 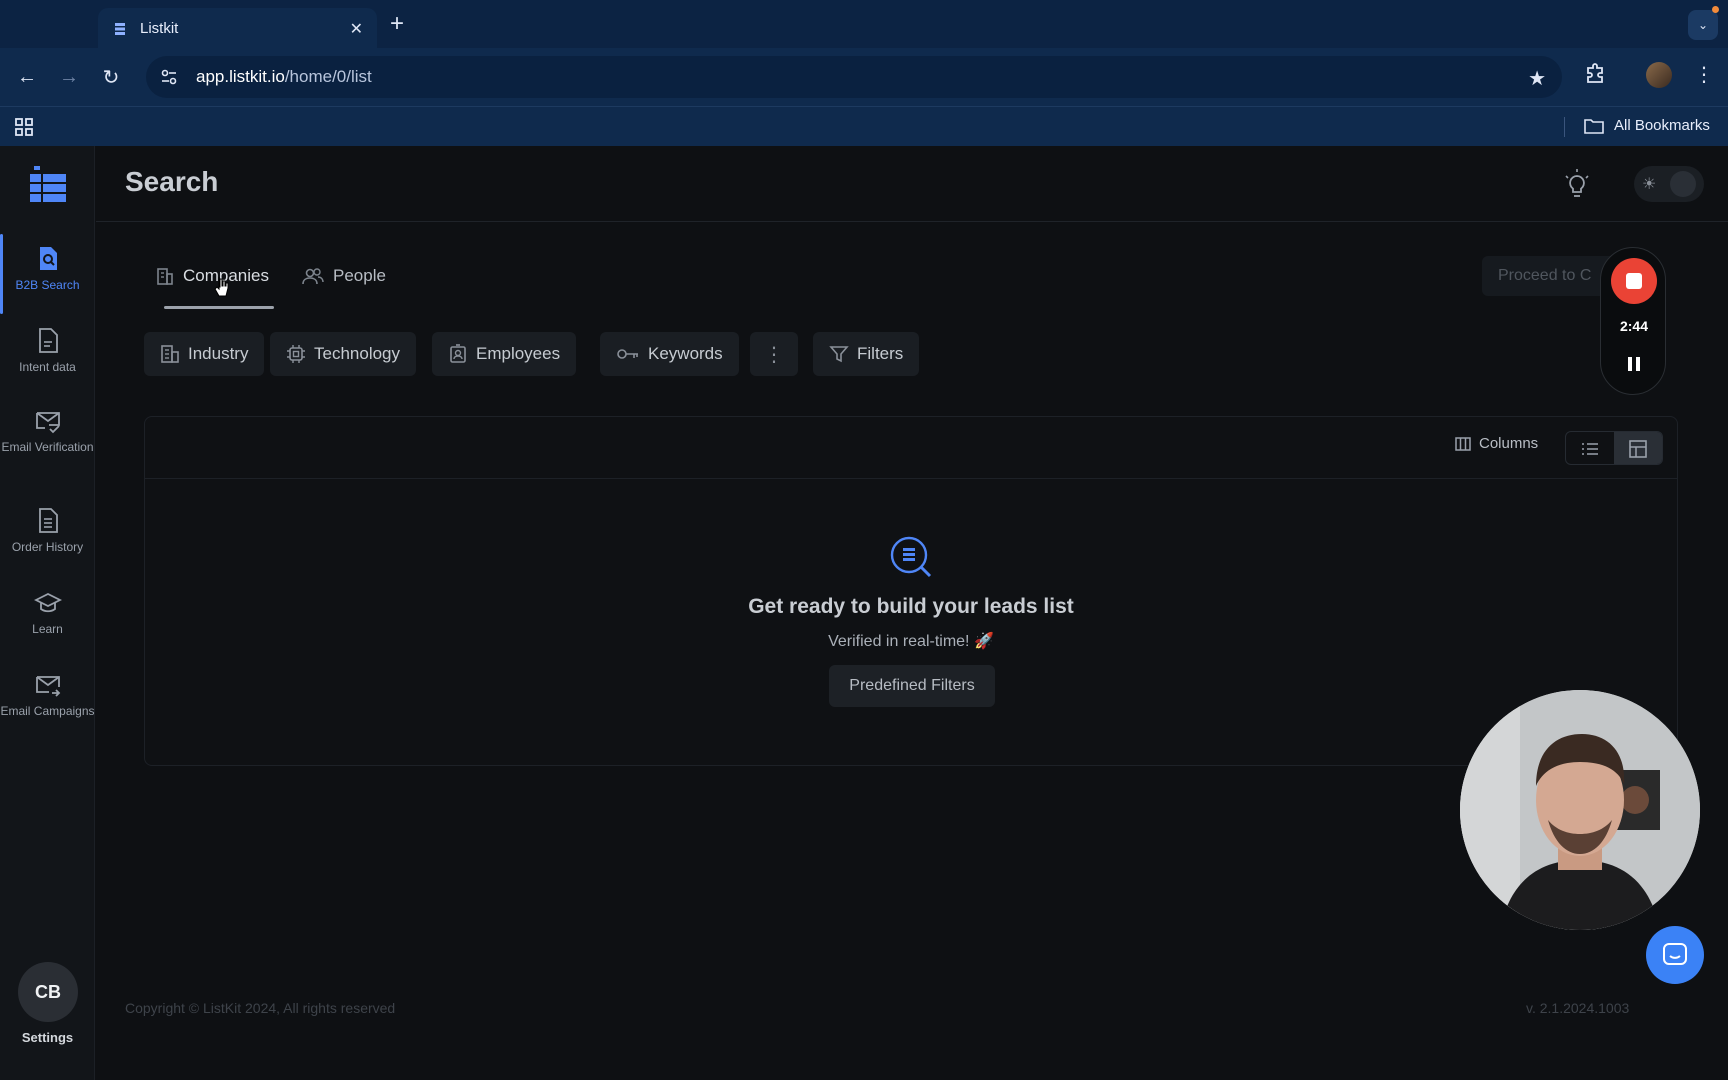 What do you see at coordinates (221, 287) in the screenshot?
I see `mouse-cursor-icon` at bounding box center [221, 287].